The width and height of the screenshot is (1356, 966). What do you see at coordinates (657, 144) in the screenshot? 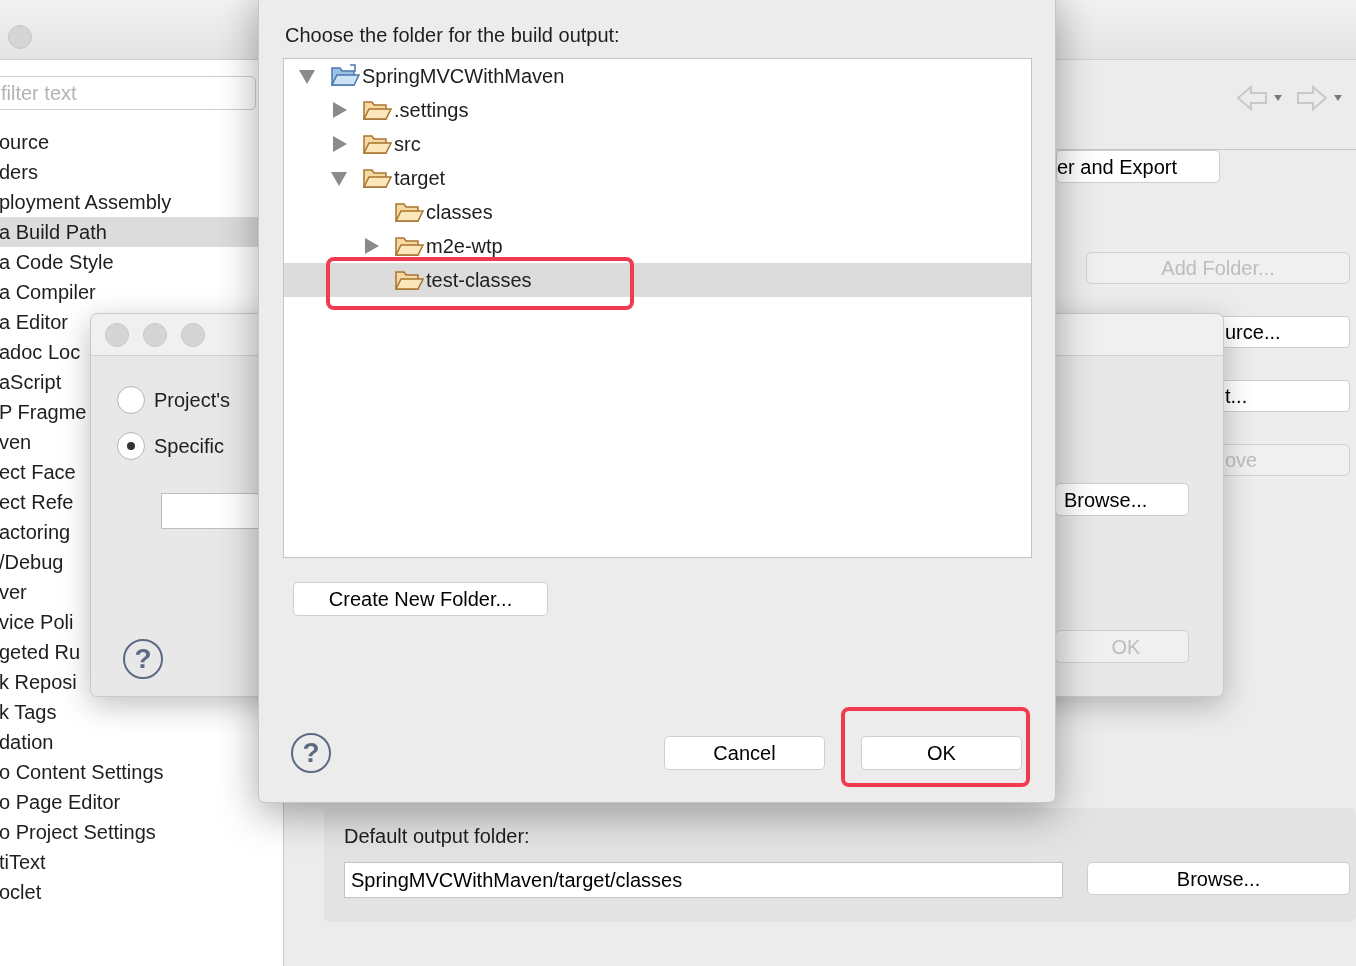
I see `tree-item: src` at bounding box center [657, 144].